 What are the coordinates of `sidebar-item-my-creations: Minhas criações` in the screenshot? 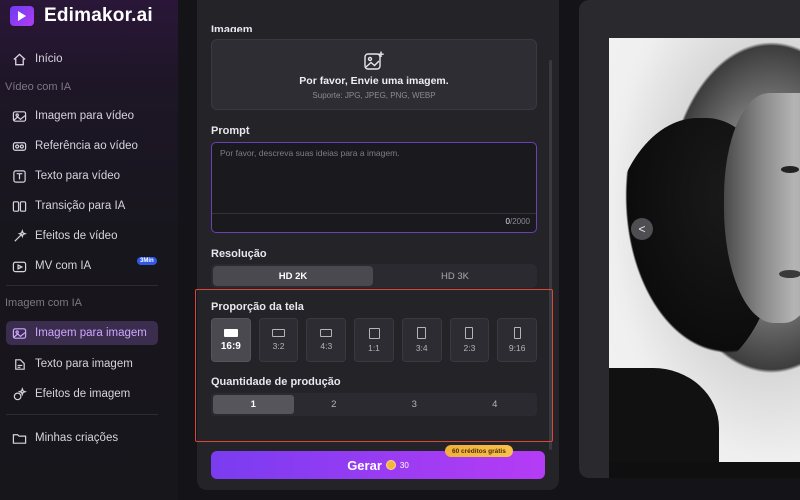 It's located at (82, 438).